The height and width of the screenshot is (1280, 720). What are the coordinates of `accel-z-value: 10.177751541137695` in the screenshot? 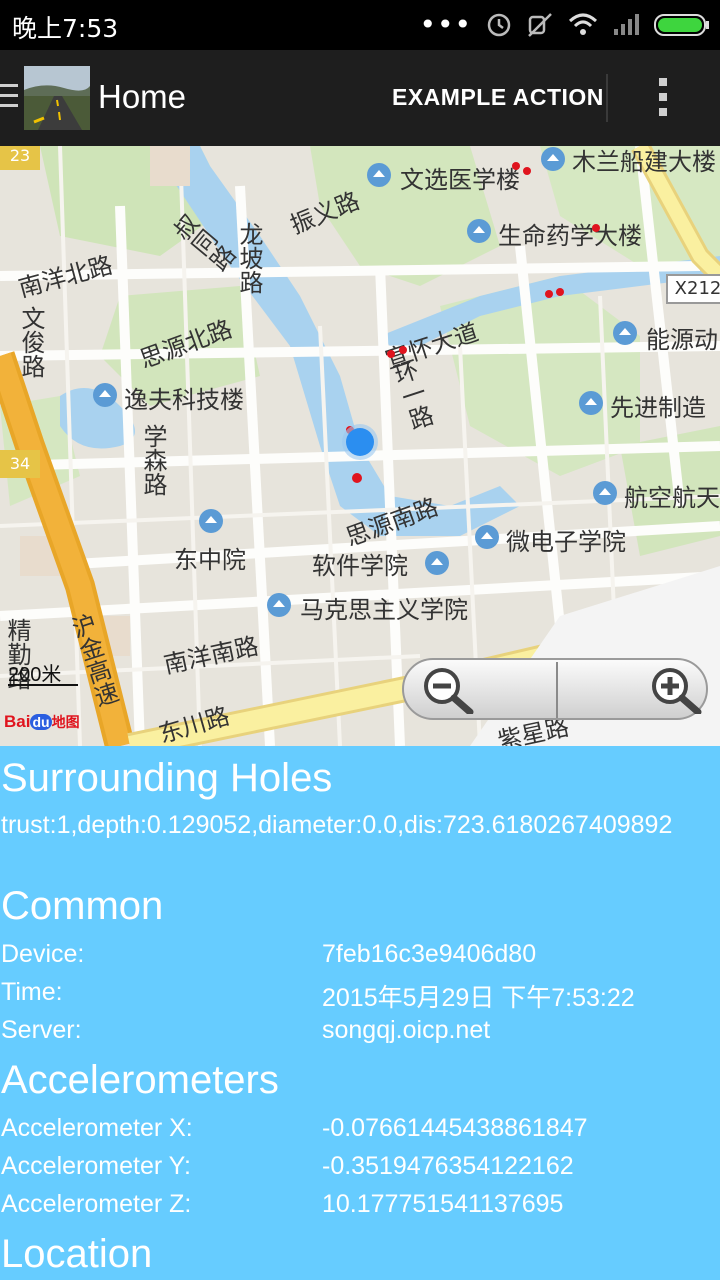 It's located at (443, 1204).